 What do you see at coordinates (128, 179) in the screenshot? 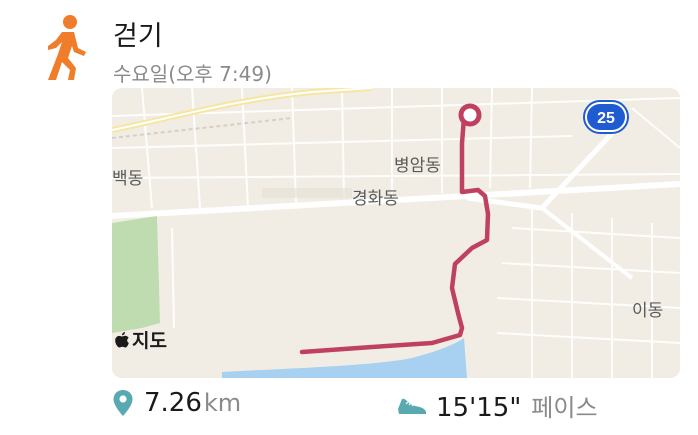
I see `map-label-baek: 백동` at bounding box center [128, 179].